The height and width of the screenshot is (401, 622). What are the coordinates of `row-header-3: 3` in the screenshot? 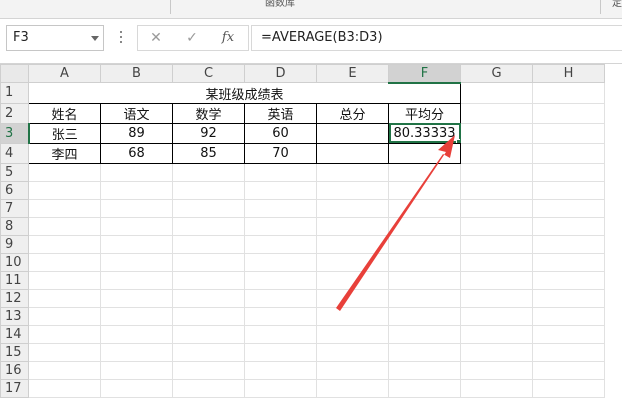 It's located at (15, 133).